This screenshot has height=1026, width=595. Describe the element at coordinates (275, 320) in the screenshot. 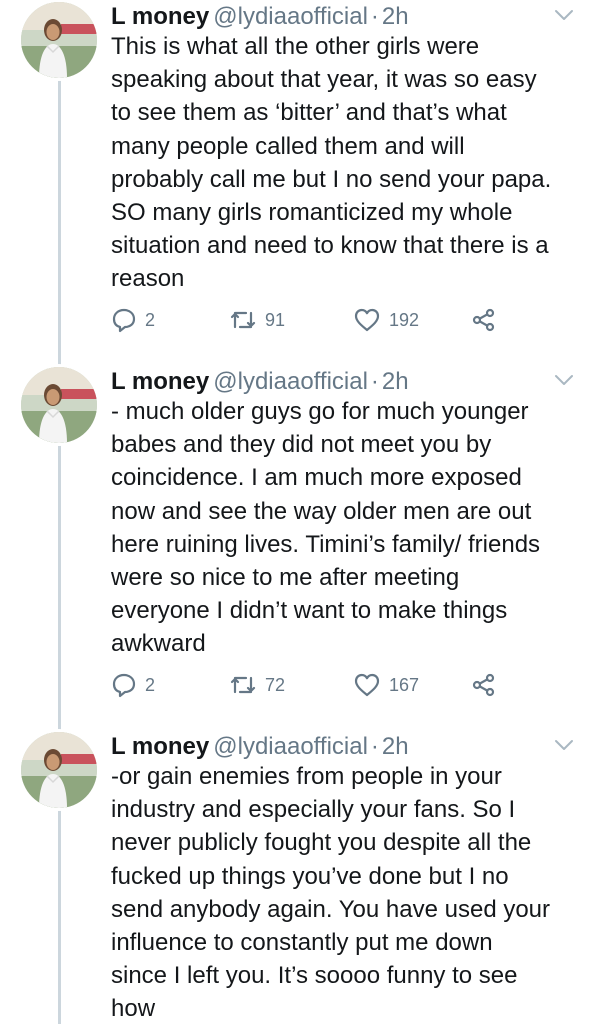

I see `retweet-count: 91` at that location.